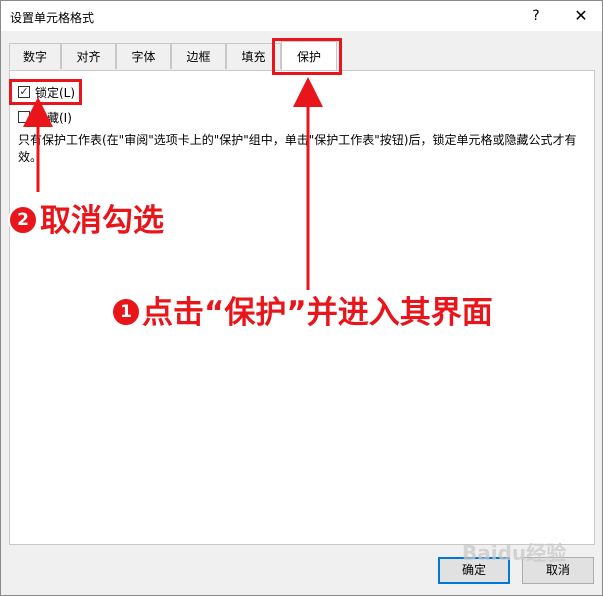  I want to click on step2-badge: 2, so click(23, 220).